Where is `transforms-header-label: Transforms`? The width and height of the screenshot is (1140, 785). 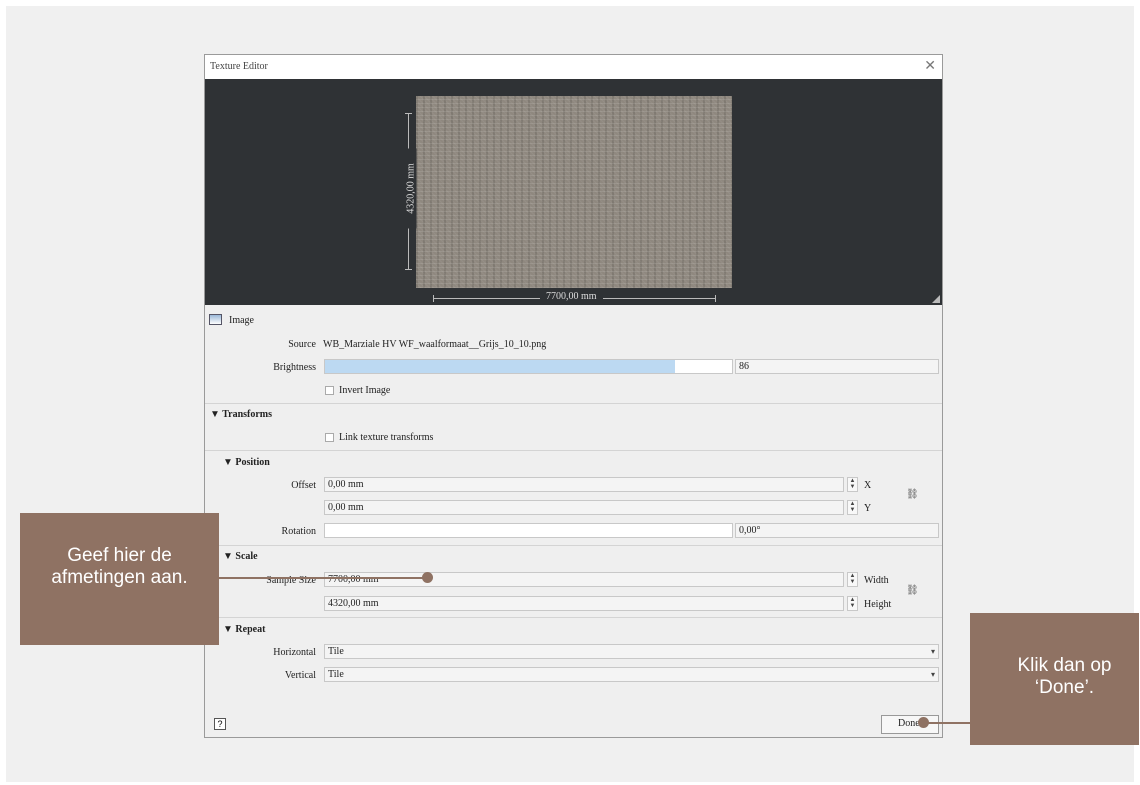
transforms-header-label: Transforms is located at coordinates (247, 414).